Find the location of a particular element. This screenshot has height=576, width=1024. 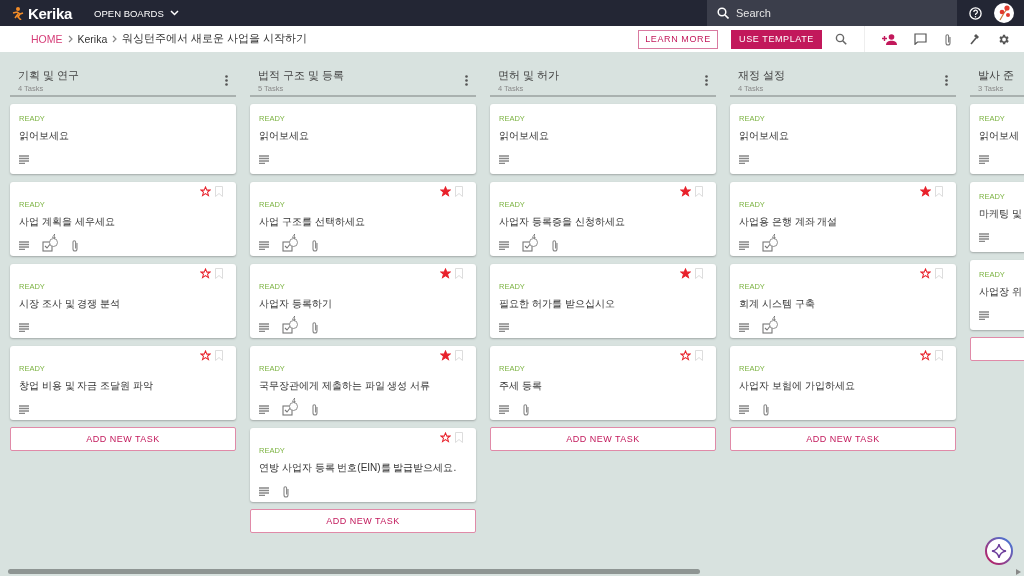

task-title: 사업장 위 is located at coordinates (1001, 292).